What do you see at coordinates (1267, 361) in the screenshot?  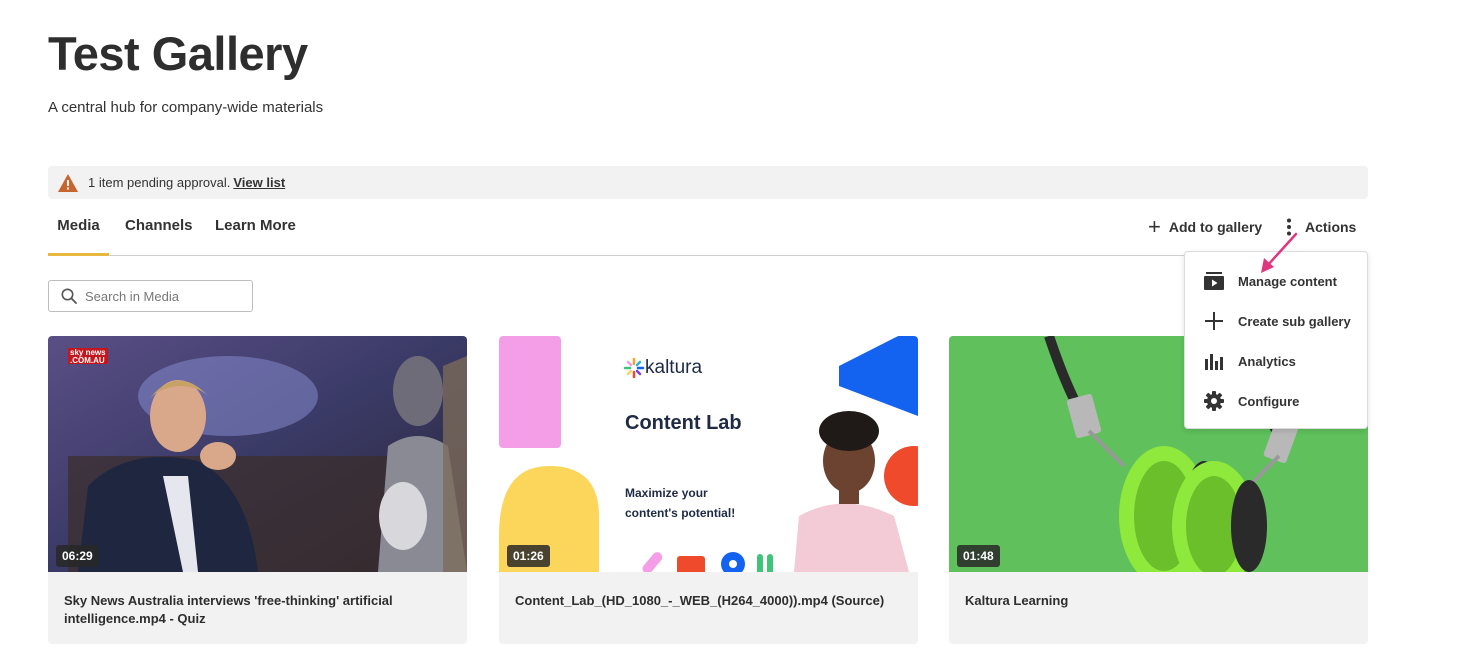 I see `menu-item-label: Analytics` at bounding box center [1267, 361].